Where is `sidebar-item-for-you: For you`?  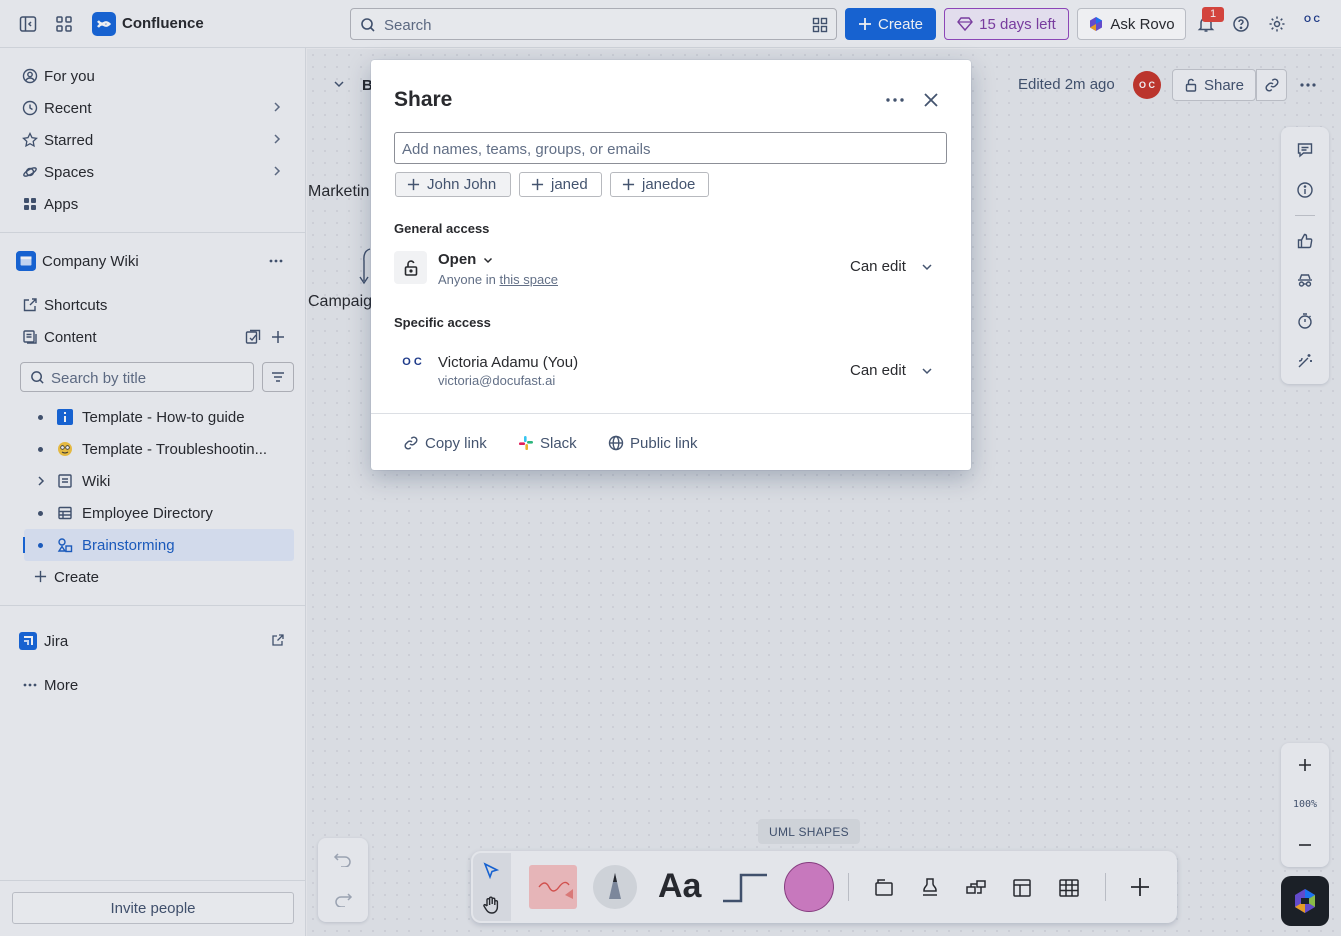
sidebar-item-for-you: For you is located at coordinates (153, 76).